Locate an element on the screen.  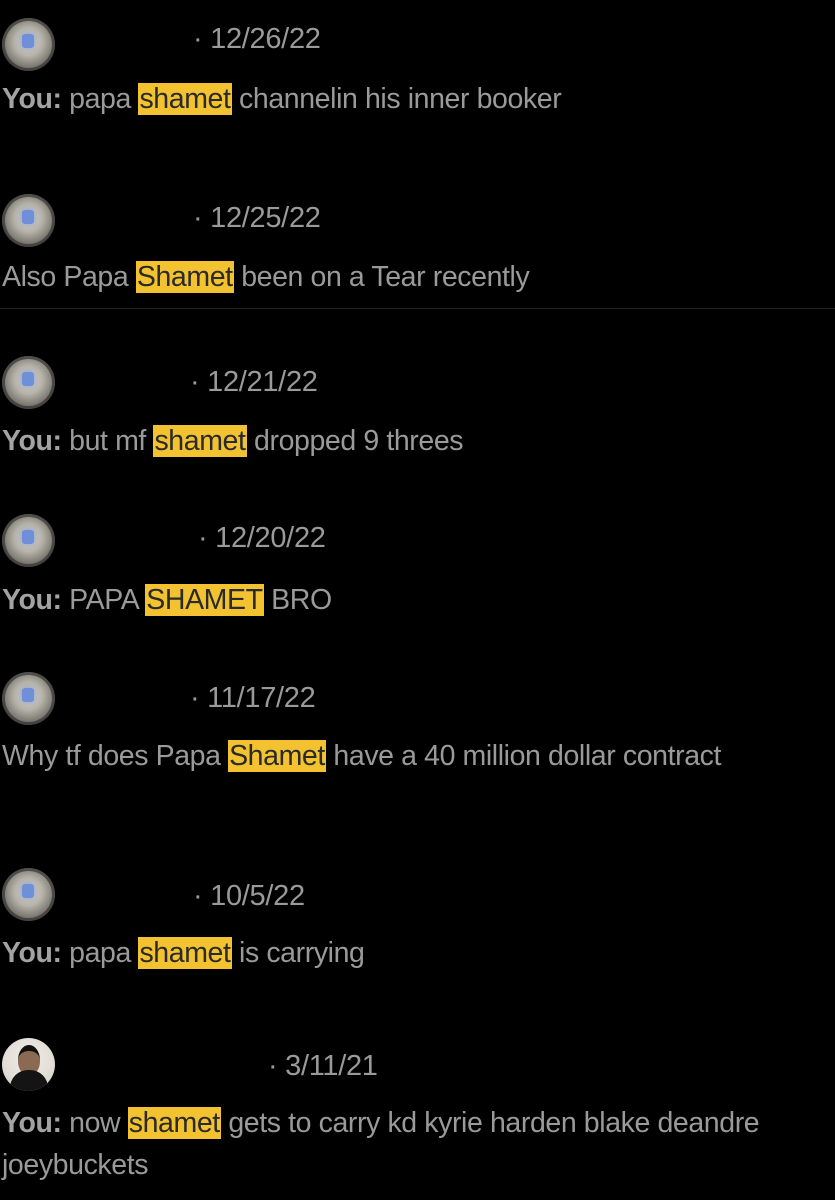
message-text: Also Papa Shamet been on a Tear recently is located at coordinates (409, 277).